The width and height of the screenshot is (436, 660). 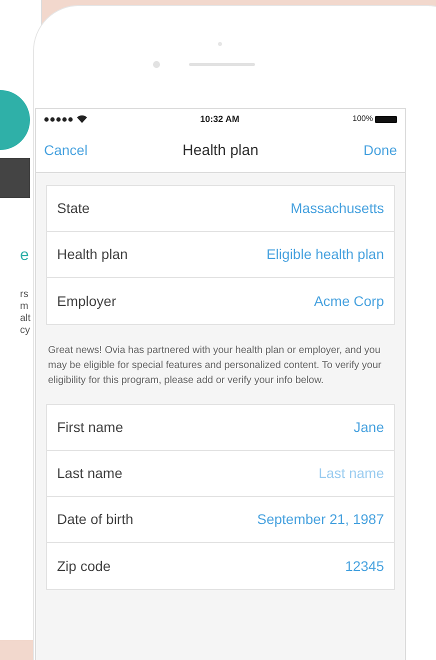 What do you see at coordinates (337, 209) in the screenshot?
I see `row-value: Massachusetts` at bounding box center [337, 209].